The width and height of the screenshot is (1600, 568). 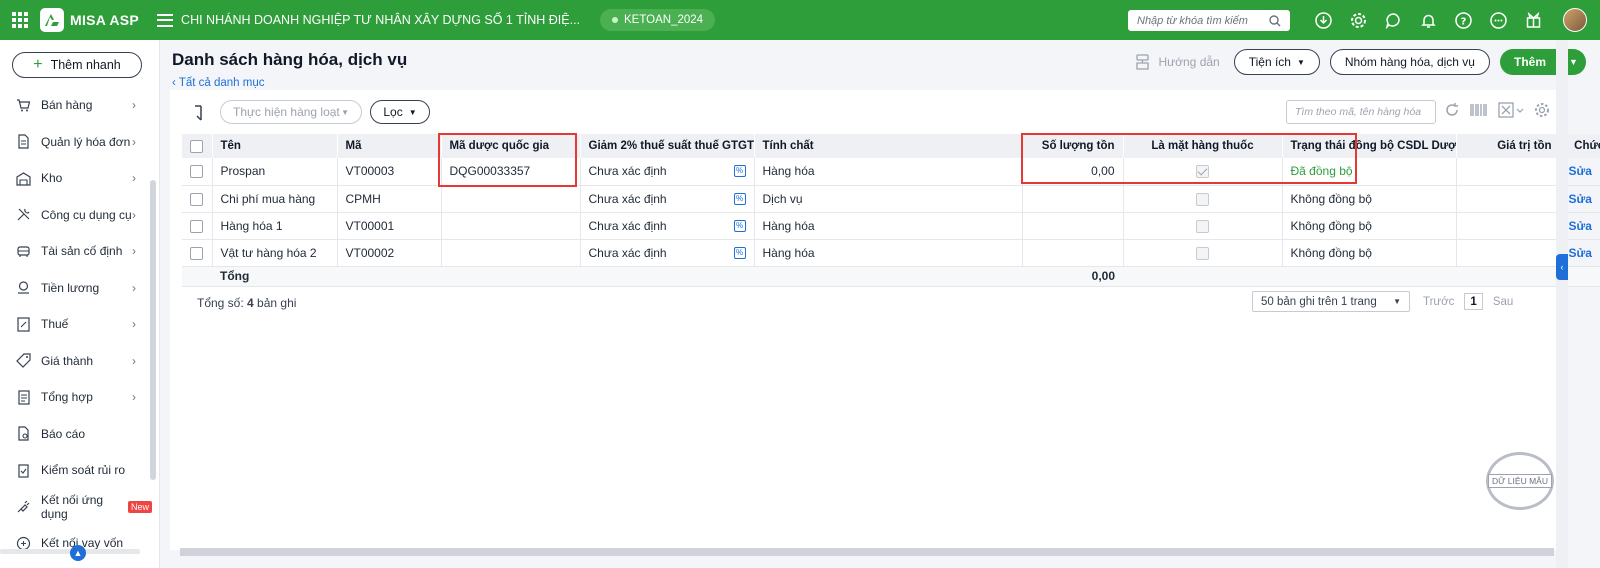 I want to click on sidebar-item-5: Tiền lương ›, so click(x=76, y=288).